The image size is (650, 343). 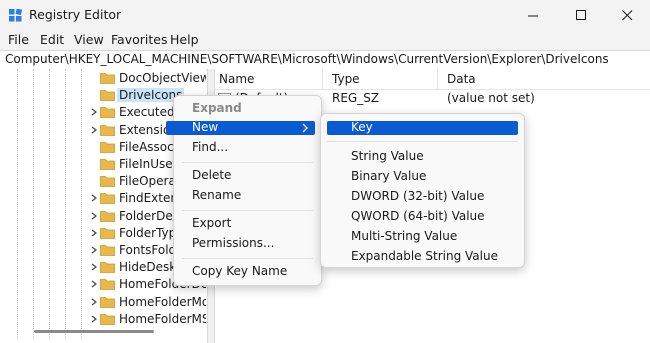 What do you see at coordinates (52, 39) in the screenshot?
I see `menu-edit: Edit` at bounding box center [52, 39].